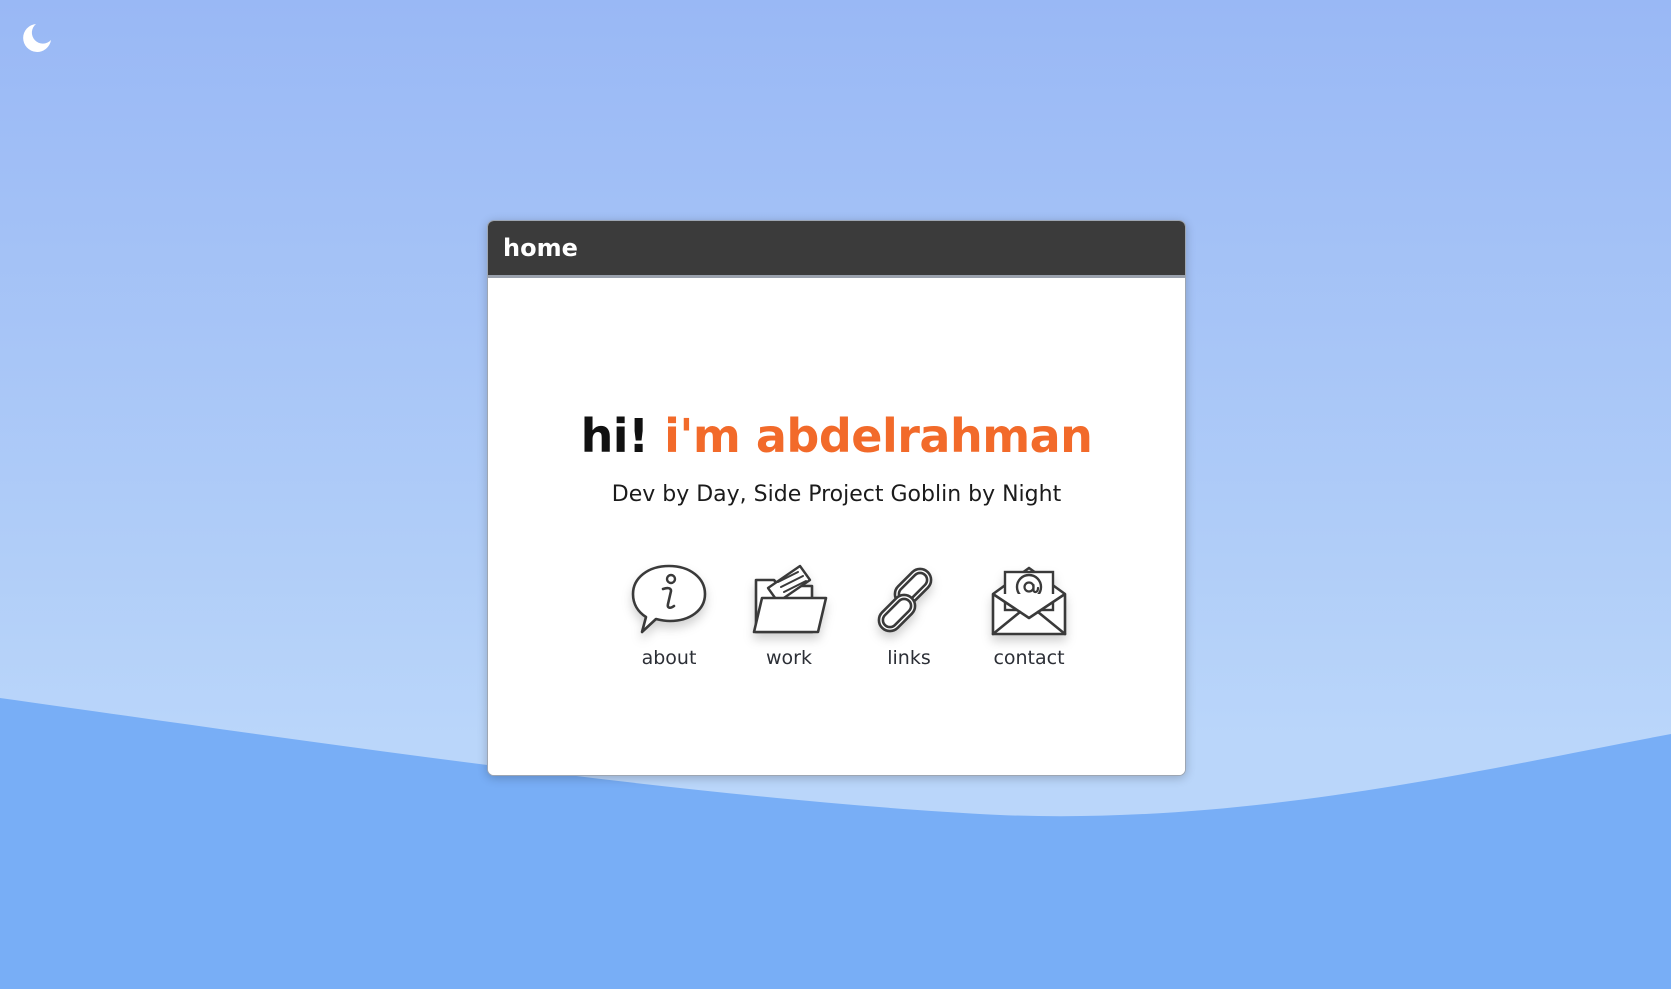  Describe the element at coordinates (615, 436) in the screenshot. I see `headline-greeting: hi!` at that location.